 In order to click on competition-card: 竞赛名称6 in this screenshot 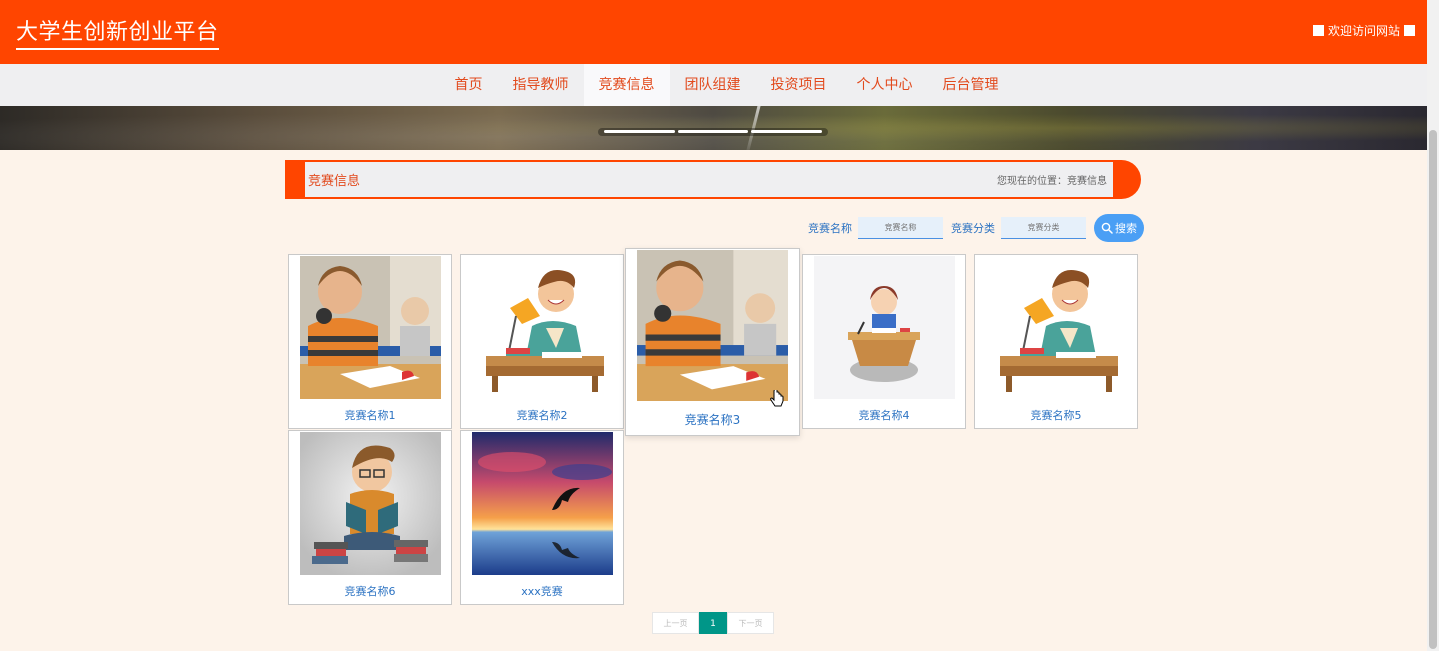, I will do `click(370, 517)`.